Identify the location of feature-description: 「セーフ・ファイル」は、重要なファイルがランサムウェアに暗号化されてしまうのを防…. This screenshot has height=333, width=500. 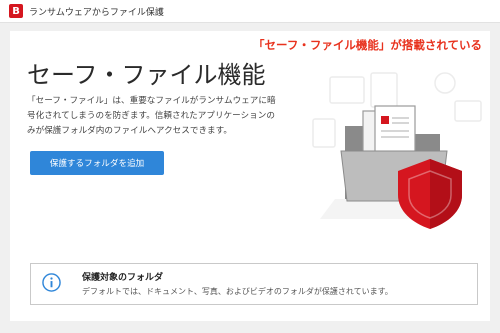
(151, 116).